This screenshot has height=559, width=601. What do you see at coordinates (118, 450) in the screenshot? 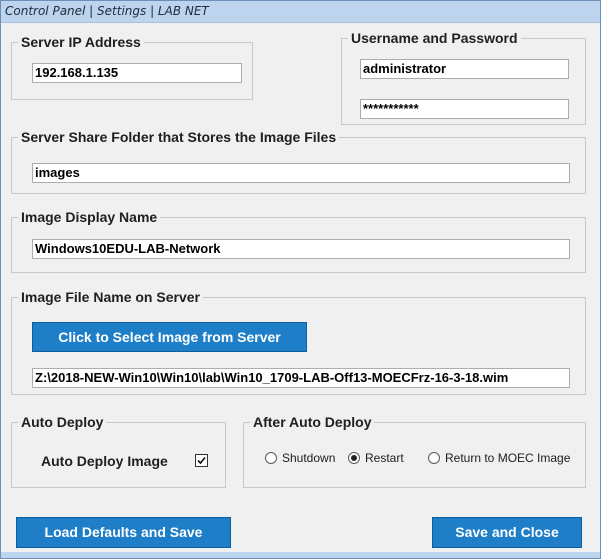
I see `auto-deploy-group: Auto Deploy Auto Deploy Image` at bounding box center [118, 450].